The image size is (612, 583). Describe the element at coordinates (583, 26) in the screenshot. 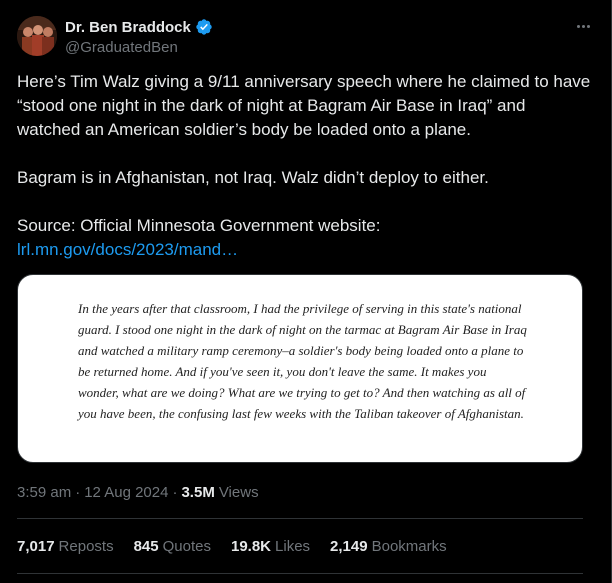

I see `more-options-icon` at that location.